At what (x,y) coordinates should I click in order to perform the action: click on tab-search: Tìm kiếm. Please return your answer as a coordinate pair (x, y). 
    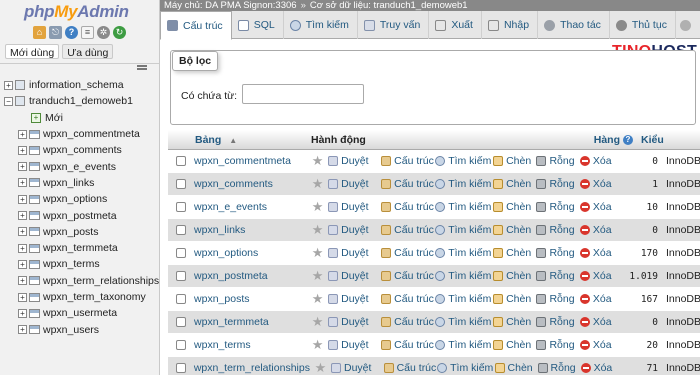
    Looking at the image, I should click on (321, 25).